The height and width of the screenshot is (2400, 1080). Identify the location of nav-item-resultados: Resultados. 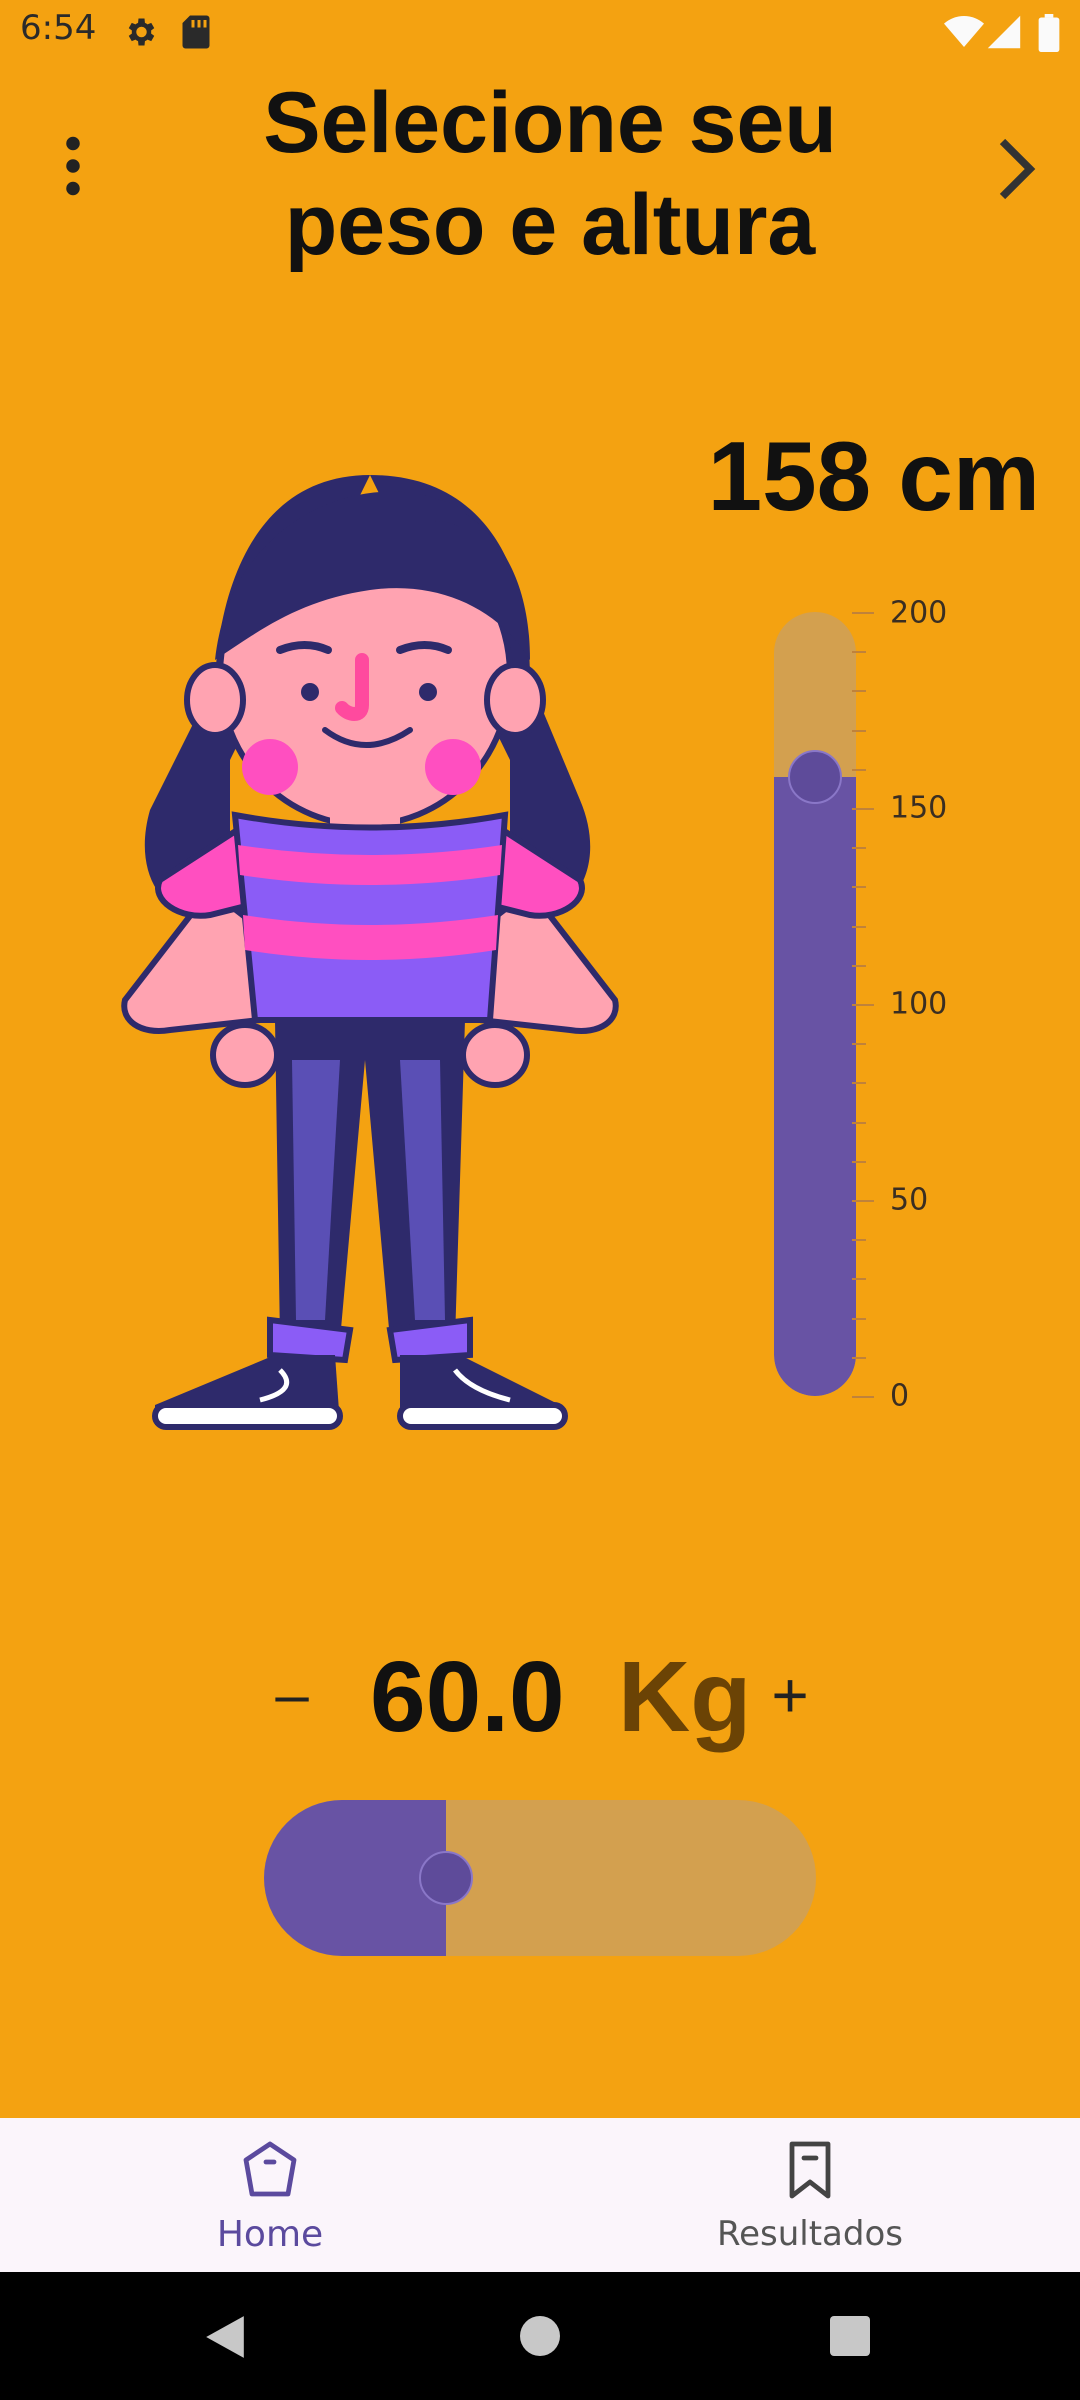
(810, 2195).